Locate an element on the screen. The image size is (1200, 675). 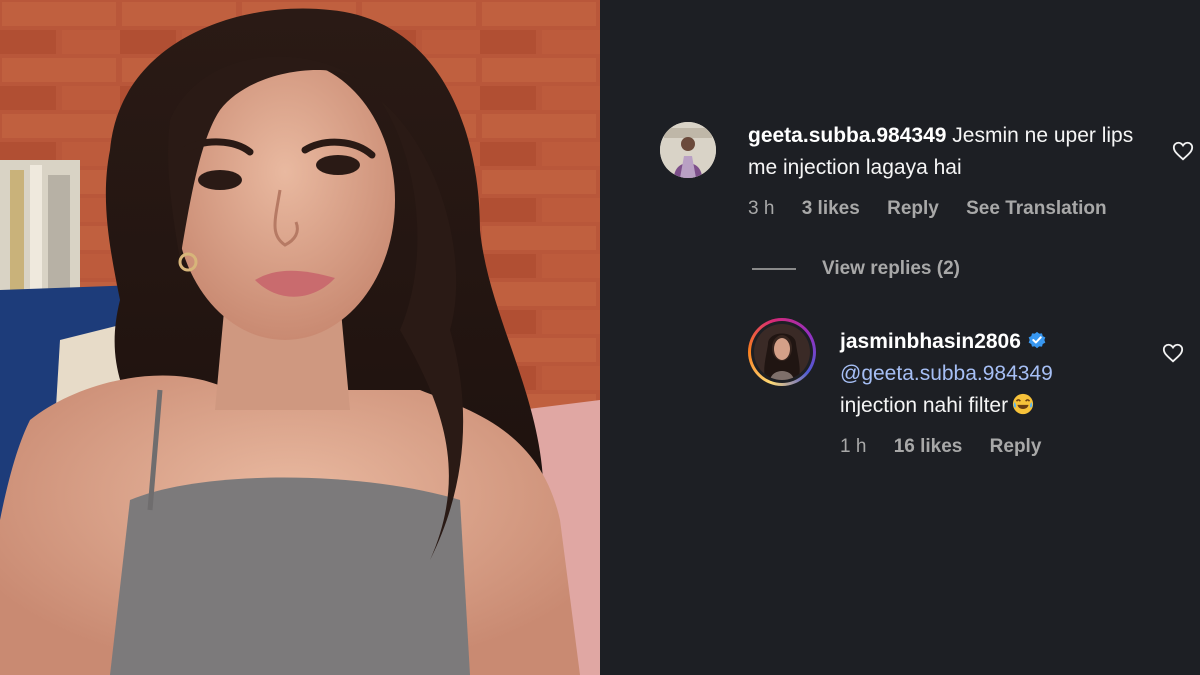
story-ring-avatar is located at coordinates (782, 352).